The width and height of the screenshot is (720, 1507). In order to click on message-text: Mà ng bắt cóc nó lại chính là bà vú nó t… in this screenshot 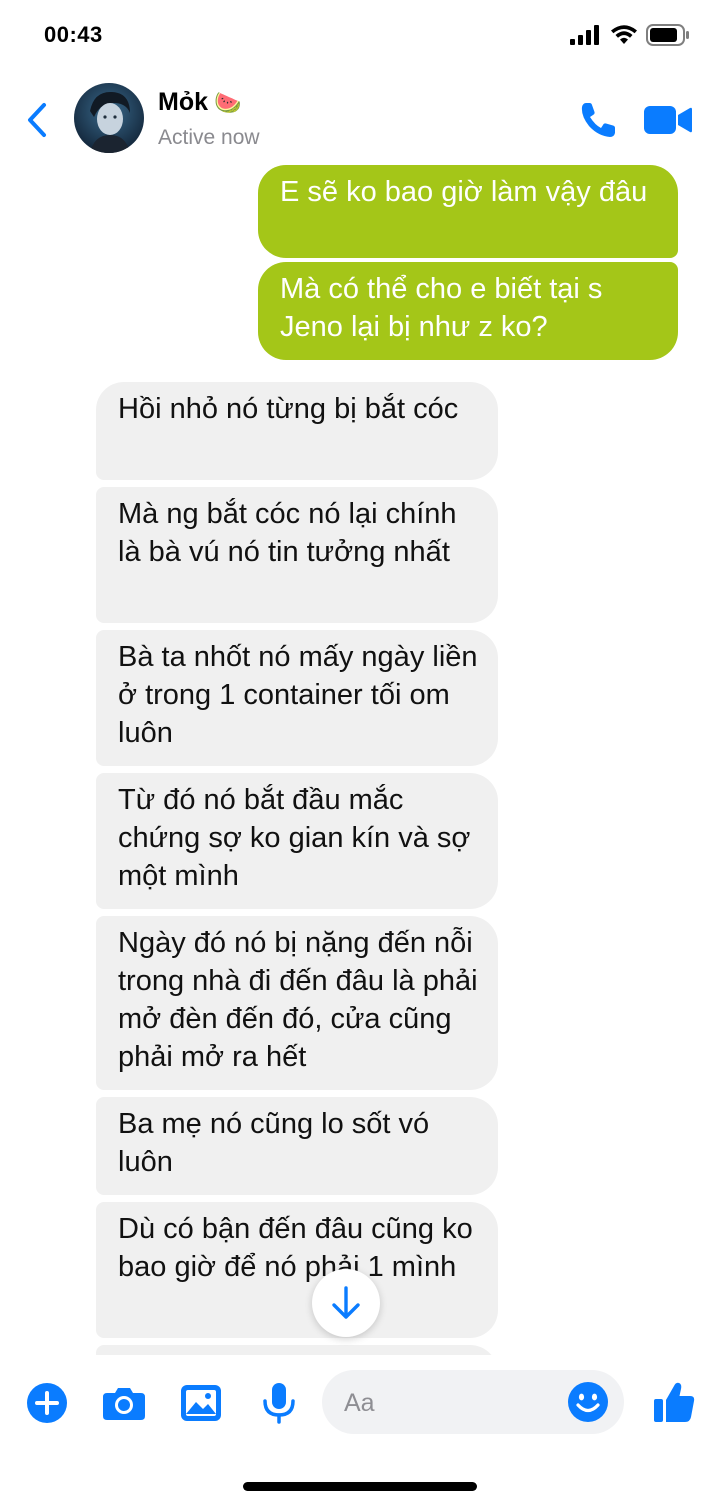, I will do `click(287, 533)`.